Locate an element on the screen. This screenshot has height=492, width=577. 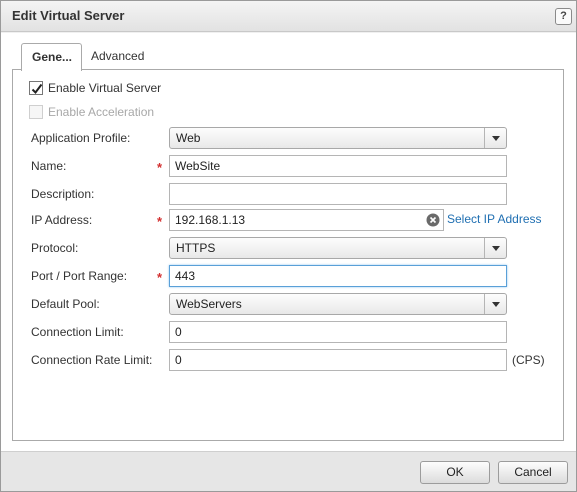
help-button: ? is located at coordinates (563, 16).